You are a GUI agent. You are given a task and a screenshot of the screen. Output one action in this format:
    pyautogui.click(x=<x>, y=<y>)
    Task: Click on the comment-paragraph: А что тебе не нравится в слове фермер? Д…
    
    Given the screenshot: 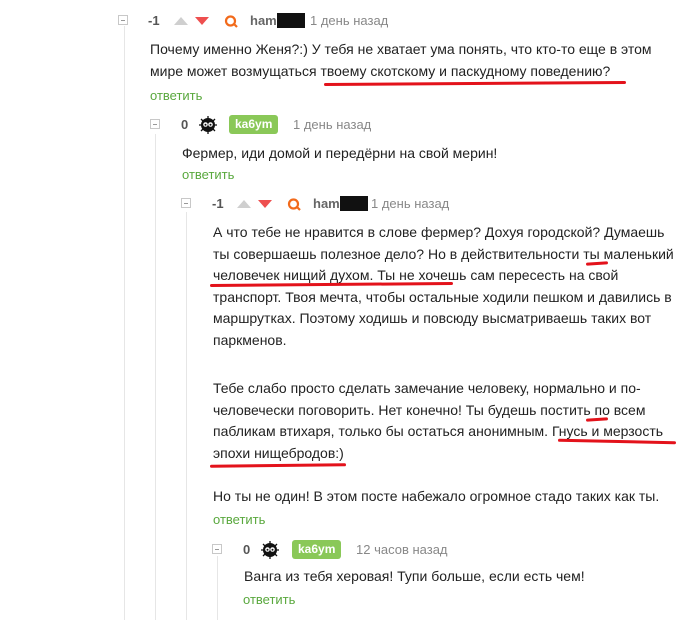 What is the action you would take?
    pyautogui.click(x=448, y=286)
    